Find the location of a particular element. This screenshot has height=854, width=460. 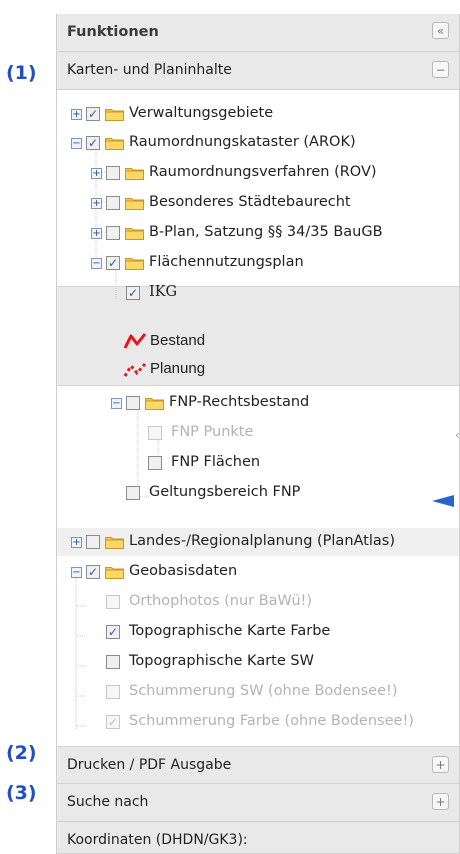

callout-3: (3) is located at coordinates (21, 793).